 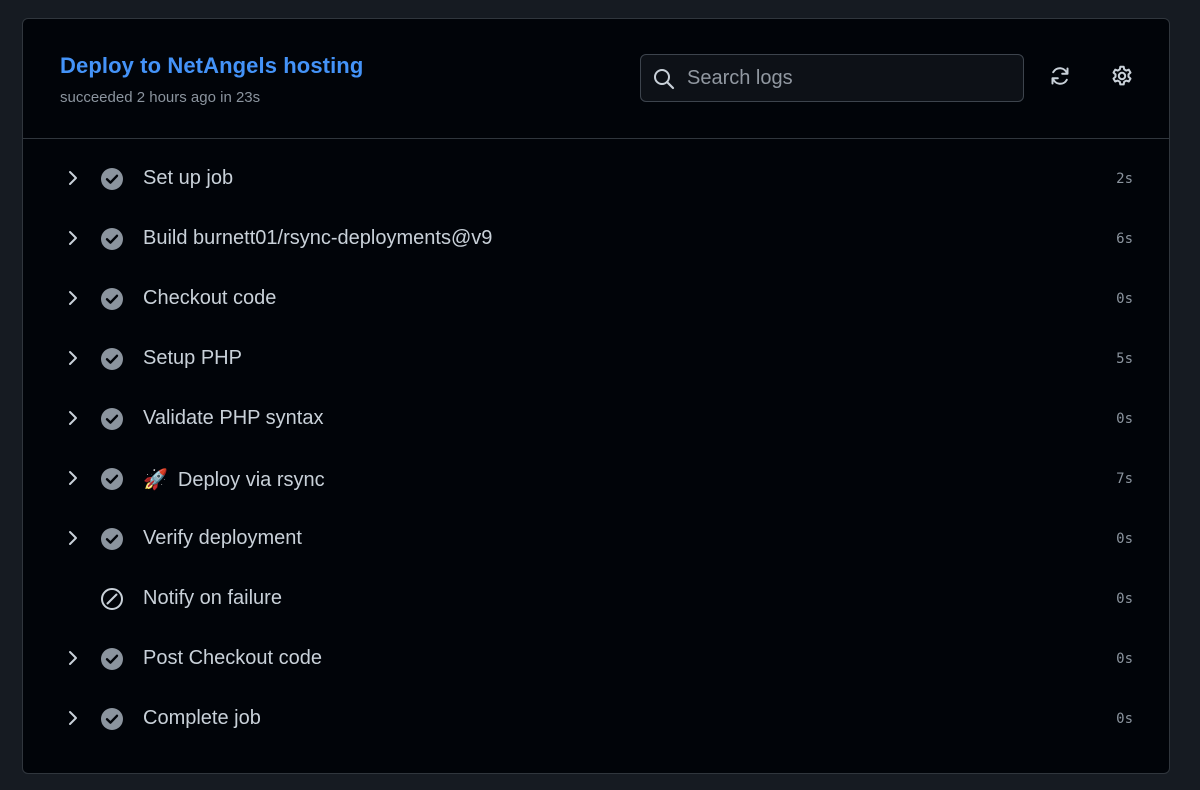 I want to click on refresh-icon, so click(x=1060, y=78).